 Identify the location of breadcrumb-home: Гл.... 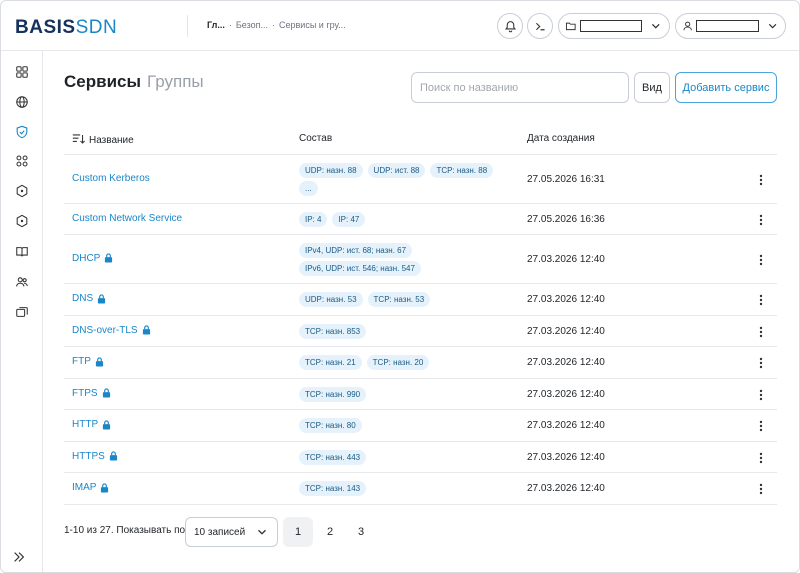
(216, 25).